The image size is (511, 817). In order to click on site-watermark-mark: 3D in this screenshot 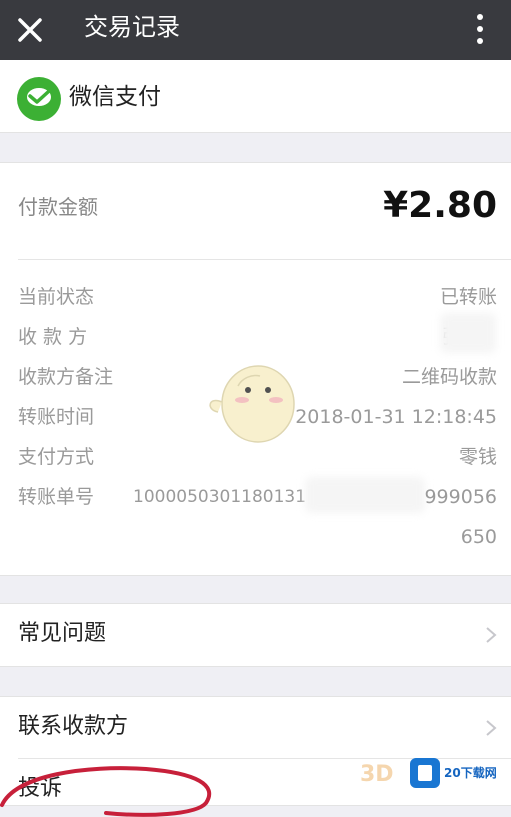, I will do `click(377, 774)`.